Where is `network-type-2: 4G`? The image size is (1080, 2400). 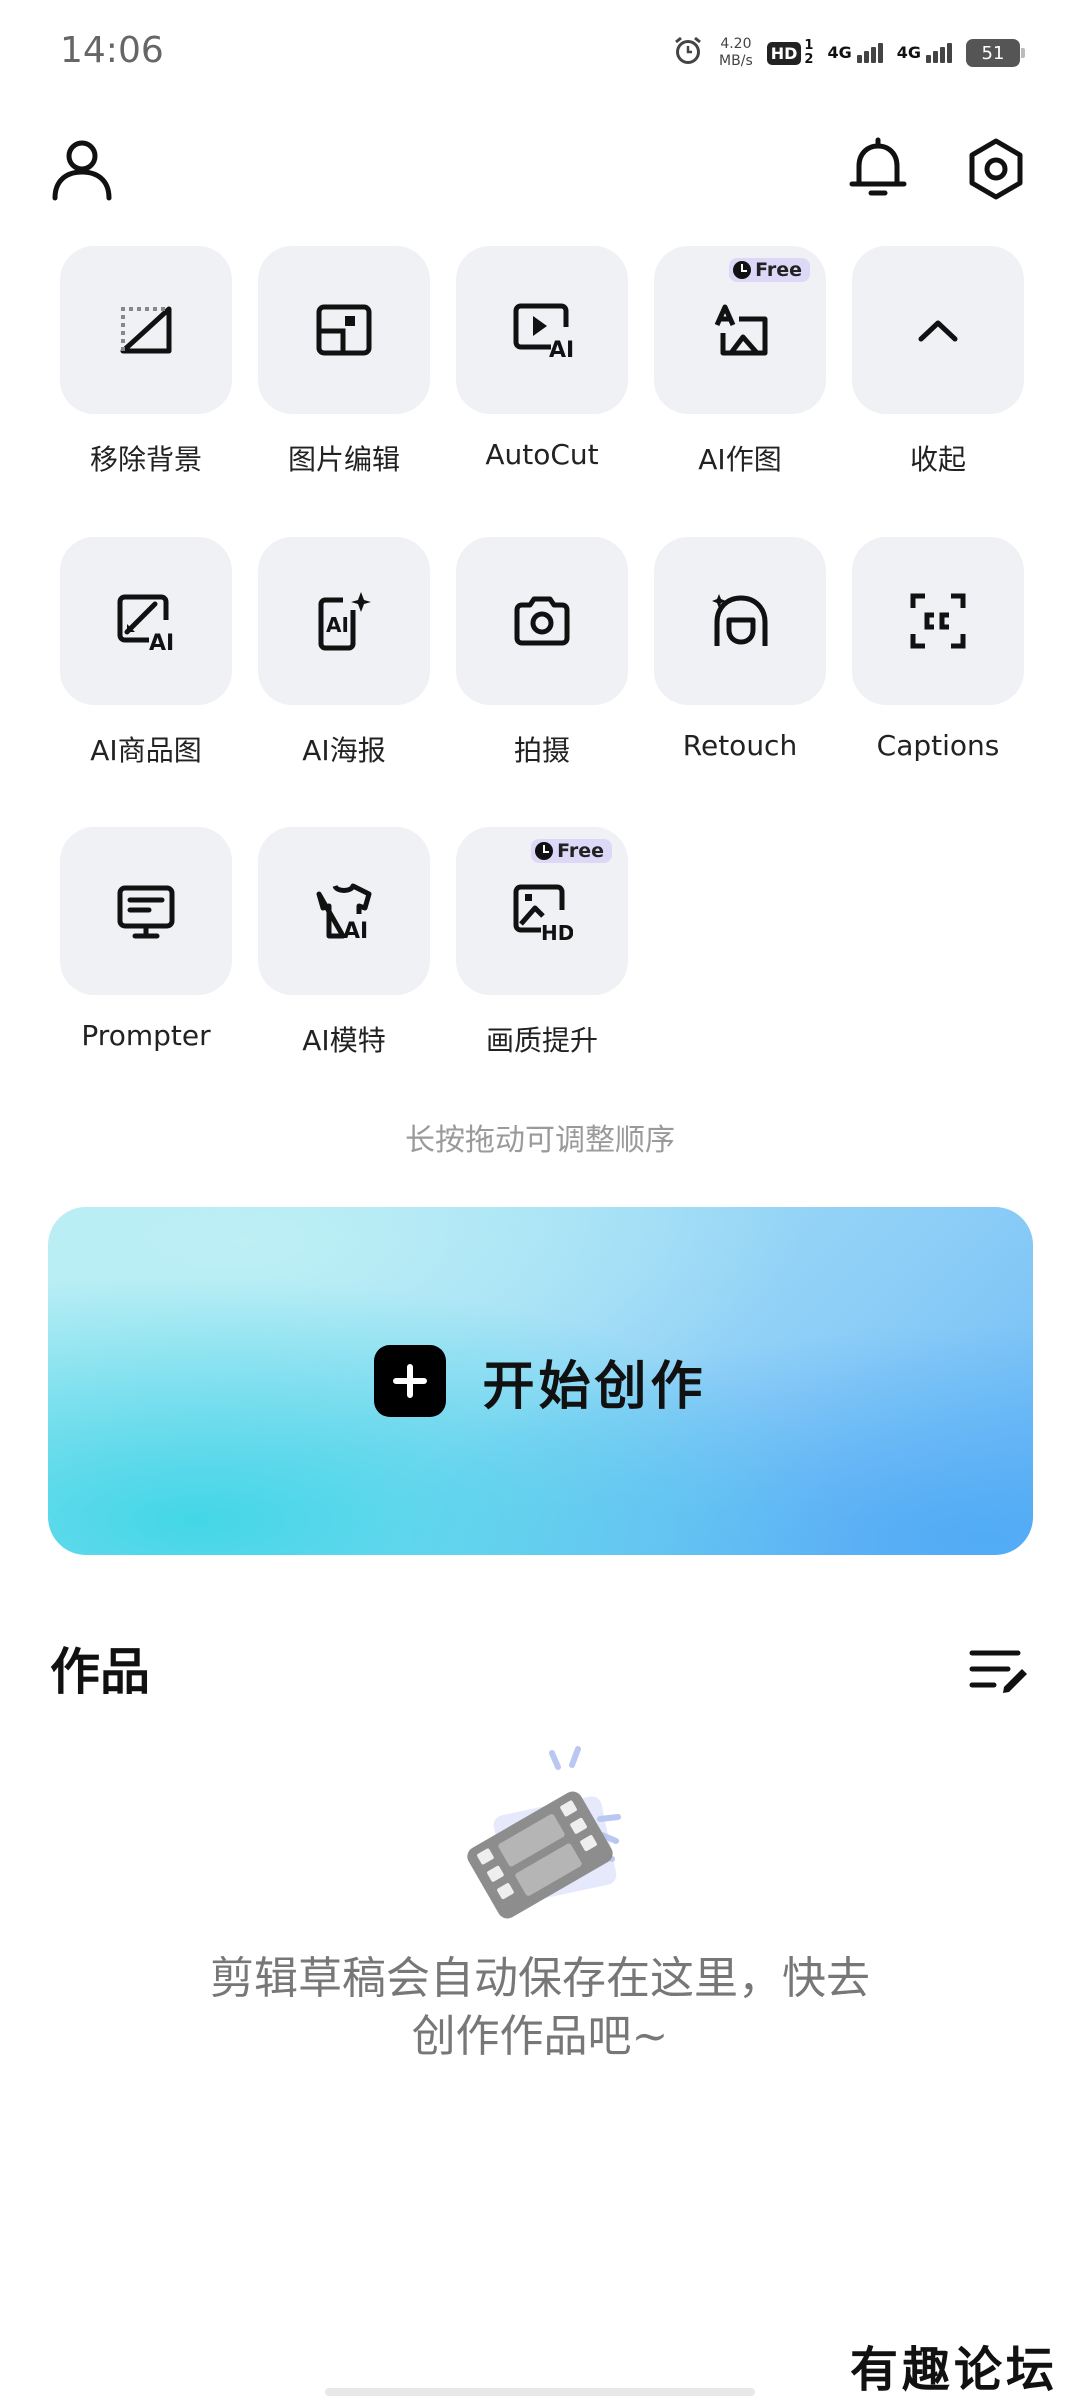 network-type-2: 4G is located at coordinates (908, 52).